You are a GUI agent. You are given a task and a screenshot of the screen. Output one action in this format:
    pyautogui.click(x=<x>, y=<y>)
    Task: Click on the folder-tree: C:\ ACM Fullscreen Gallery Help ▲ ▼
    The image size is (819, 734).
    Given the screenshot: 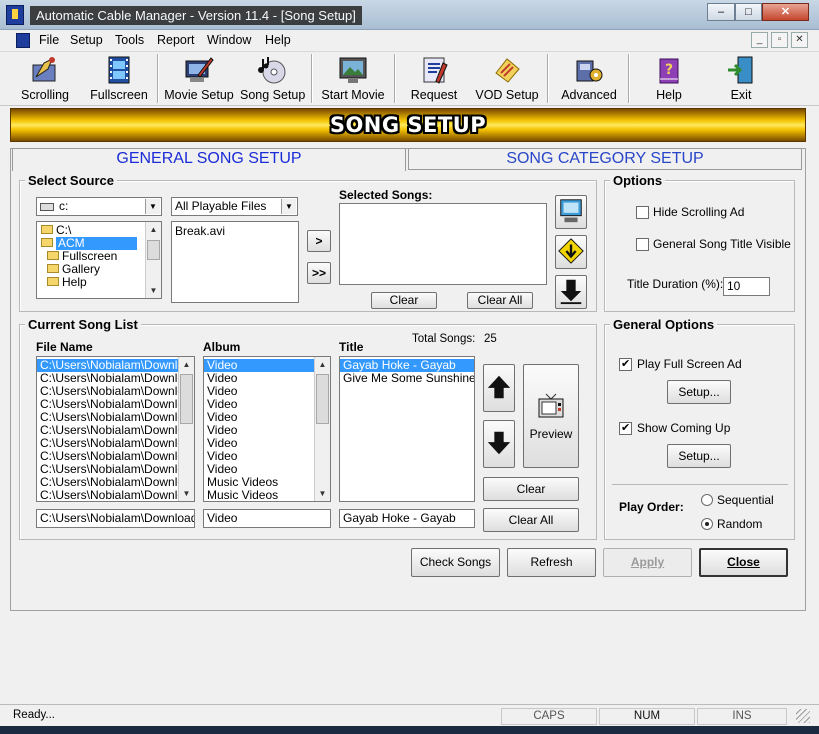 What is the action you would take?
    pyautogui.click(x=99, y=260)
    